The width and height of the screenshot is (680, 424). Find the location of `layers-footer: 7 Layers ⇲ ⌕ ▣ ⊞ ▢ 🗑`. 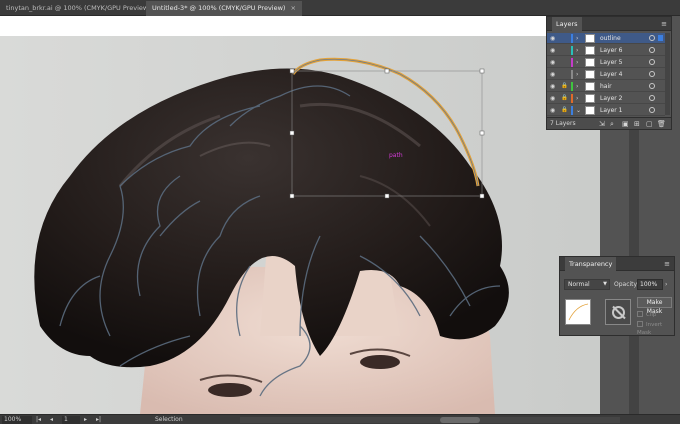

layers-footer: 7 Layers ⇲ ⌕ ▣ ⊞ ▢ 🗑 is located at coordinates (609, 123).